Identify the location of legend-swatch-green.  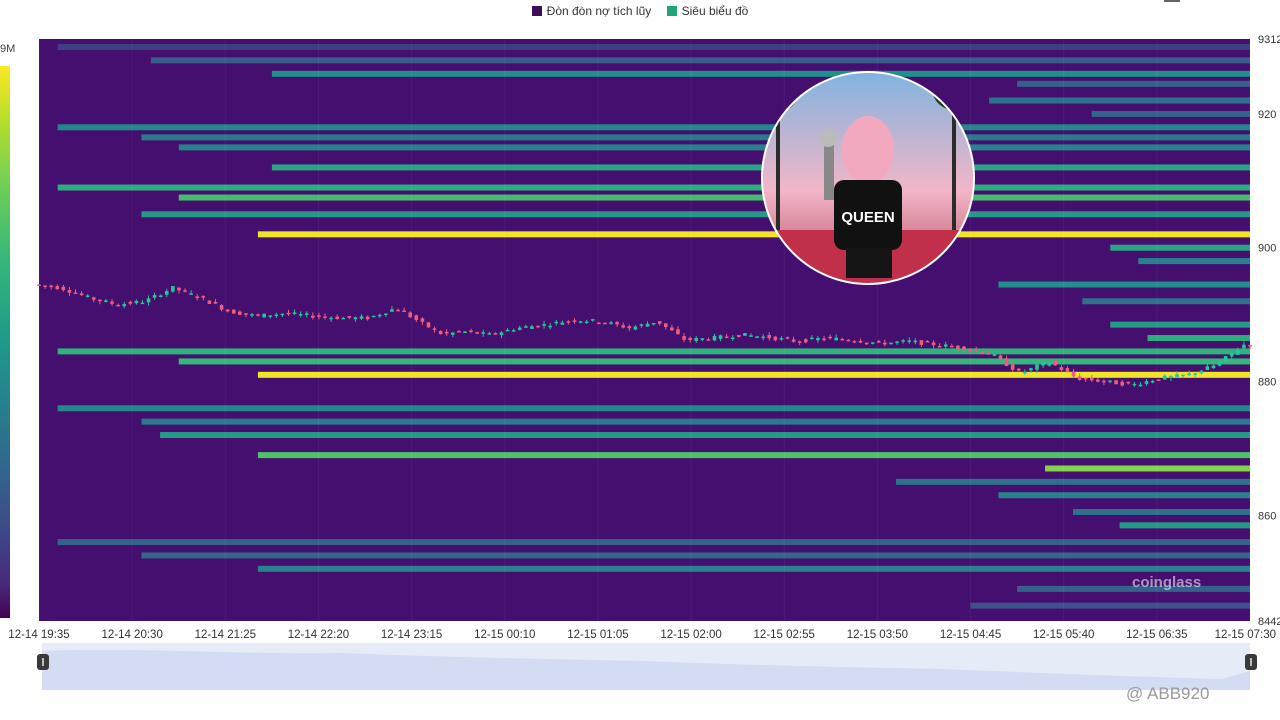
(671, 11).